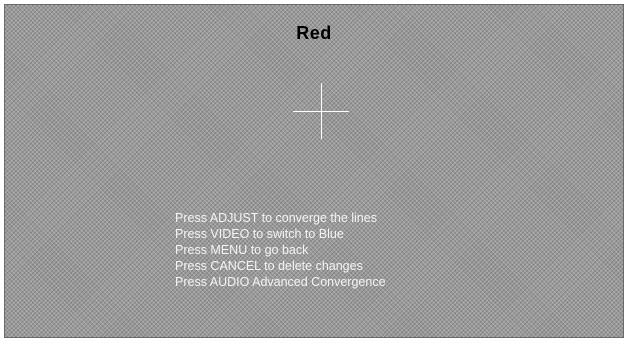 This screenshot has width=630, height=344. Describe the element at coordinates (242, 250) in the screenshot. I see `instruction-menu: Press MENU to go back` at that location.